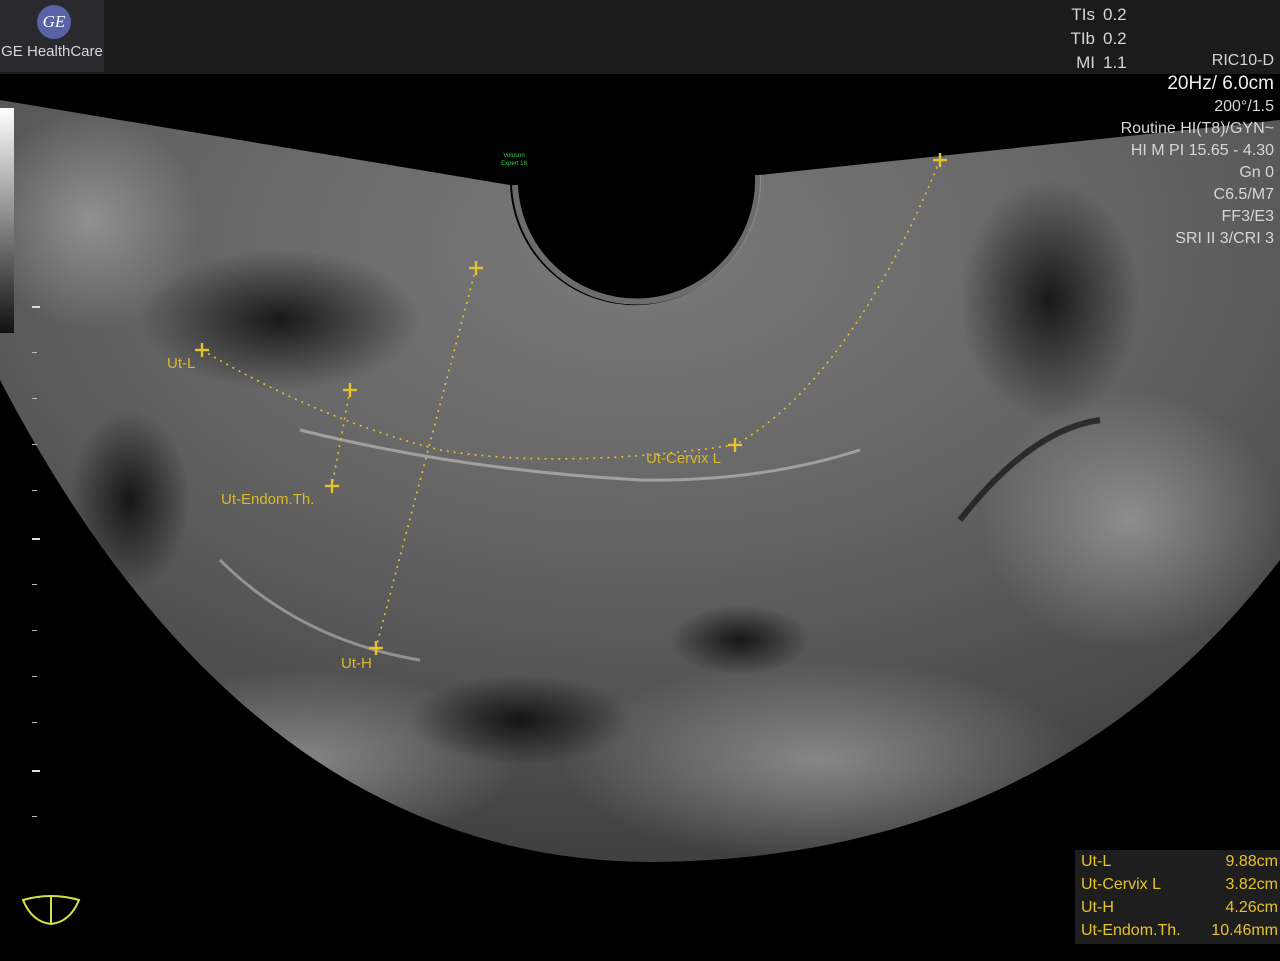 The width and height of the screenshot is (1280, 961). I want to click on grayscale-bar, so click(7, 220).